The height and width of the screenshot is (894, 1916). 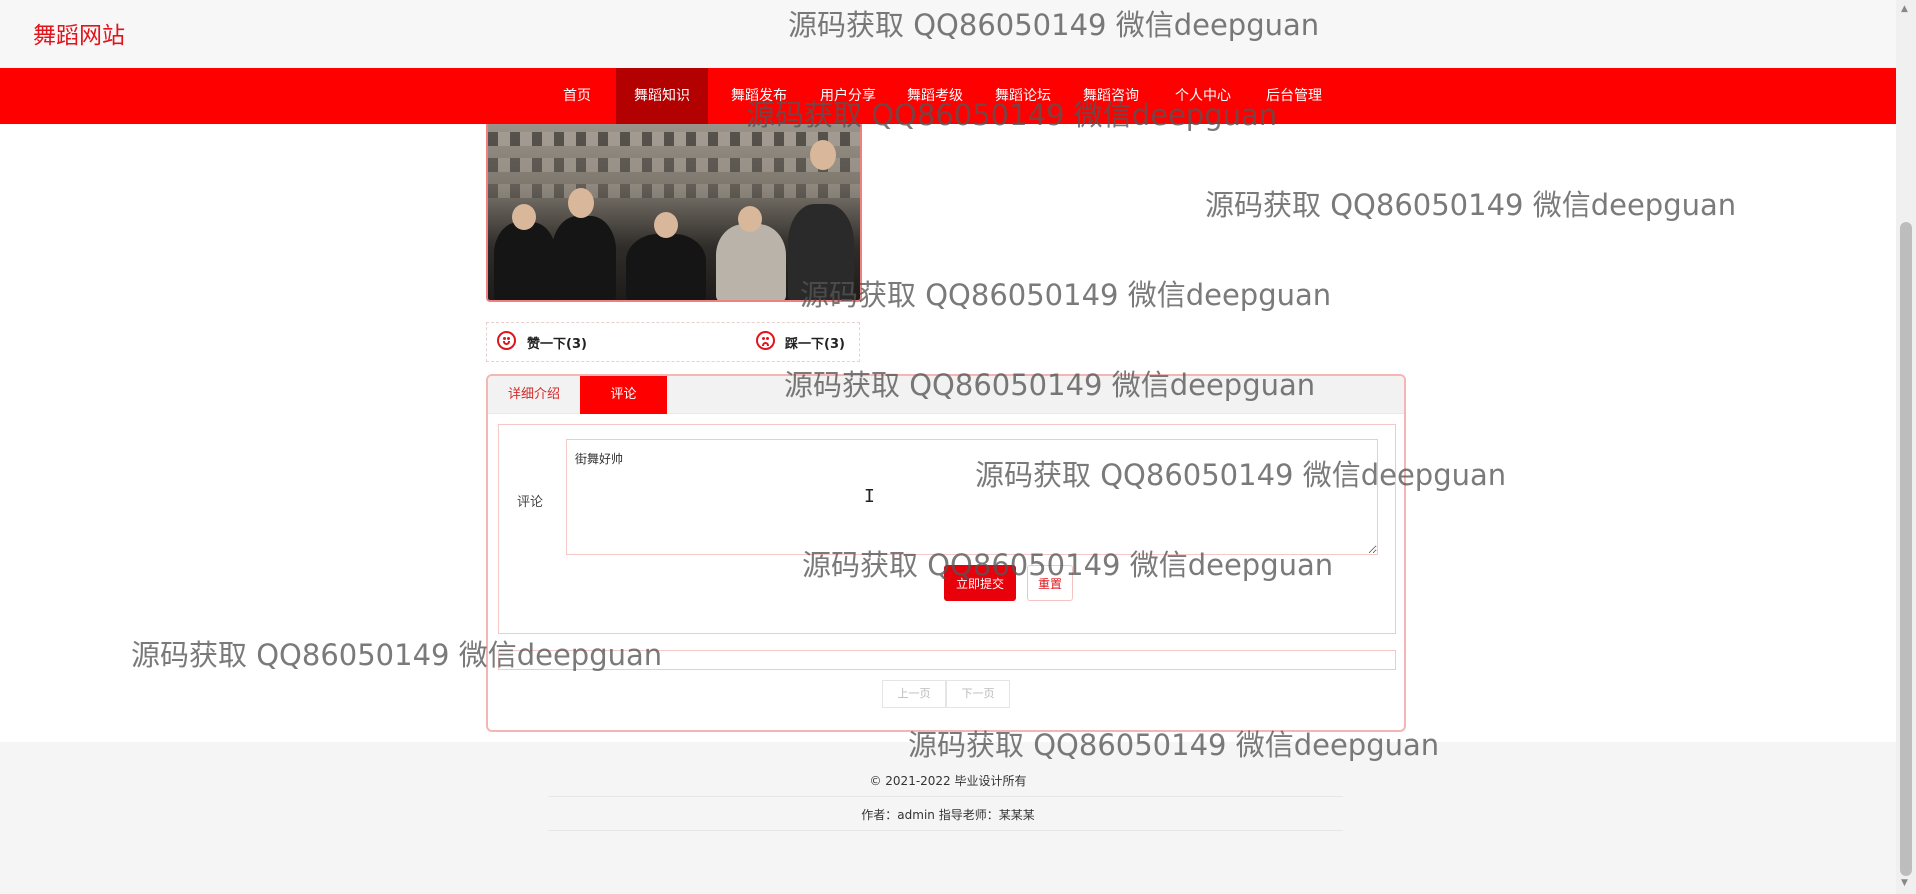 What do you see at coordinates (530, 502) in the screenshot?
I see `comment-label: 评论` at bounding box center [530, 502].